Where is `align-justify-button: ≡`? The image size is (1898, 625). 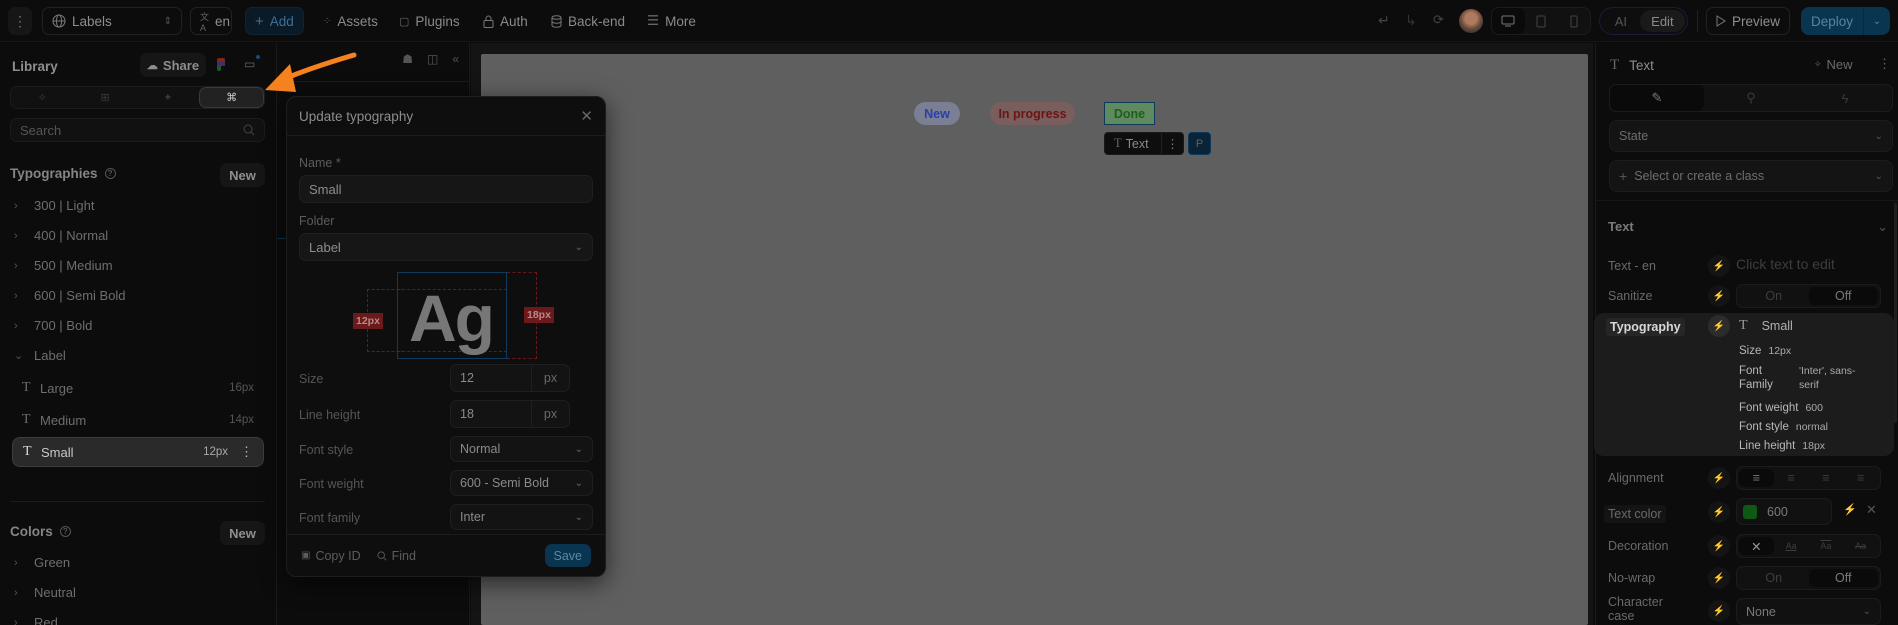 align-justify-button: ≡ is located at coordinates (1860, 478).